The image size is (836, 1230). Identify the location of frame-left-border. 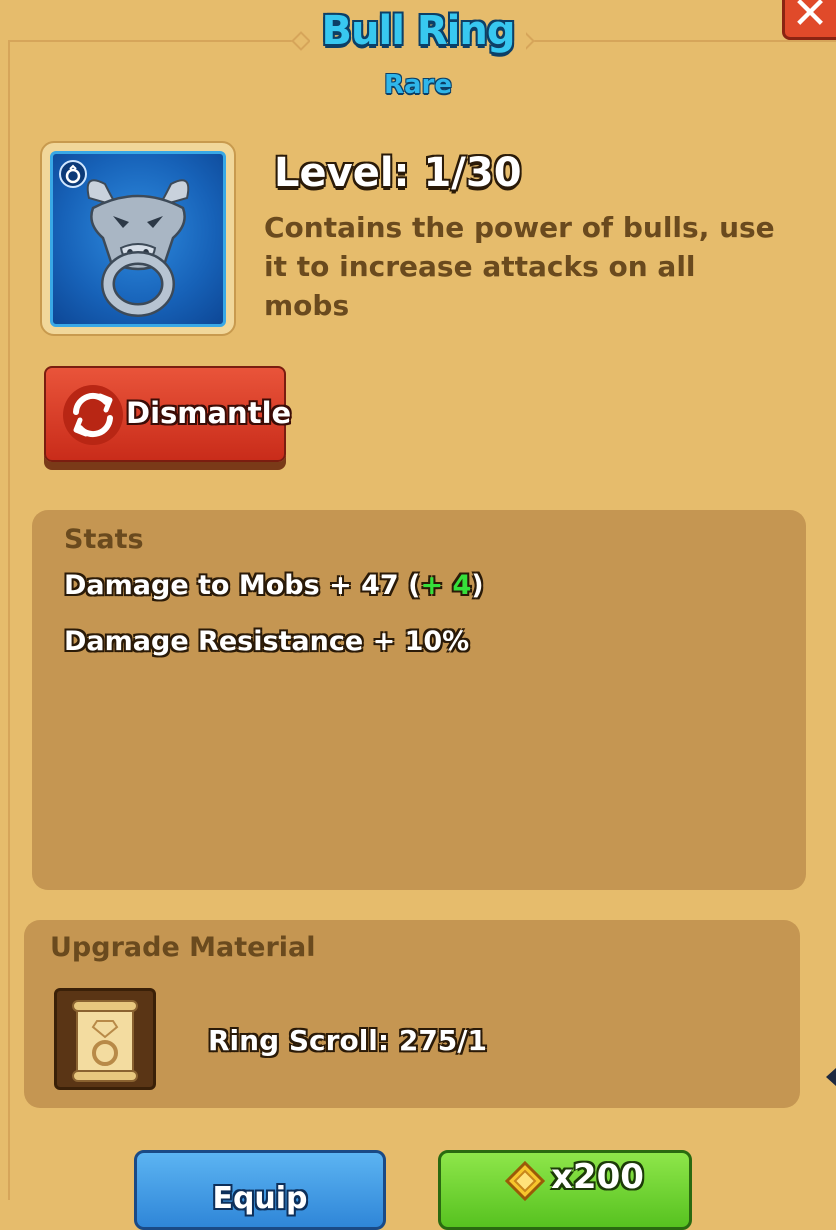
(9, 620).